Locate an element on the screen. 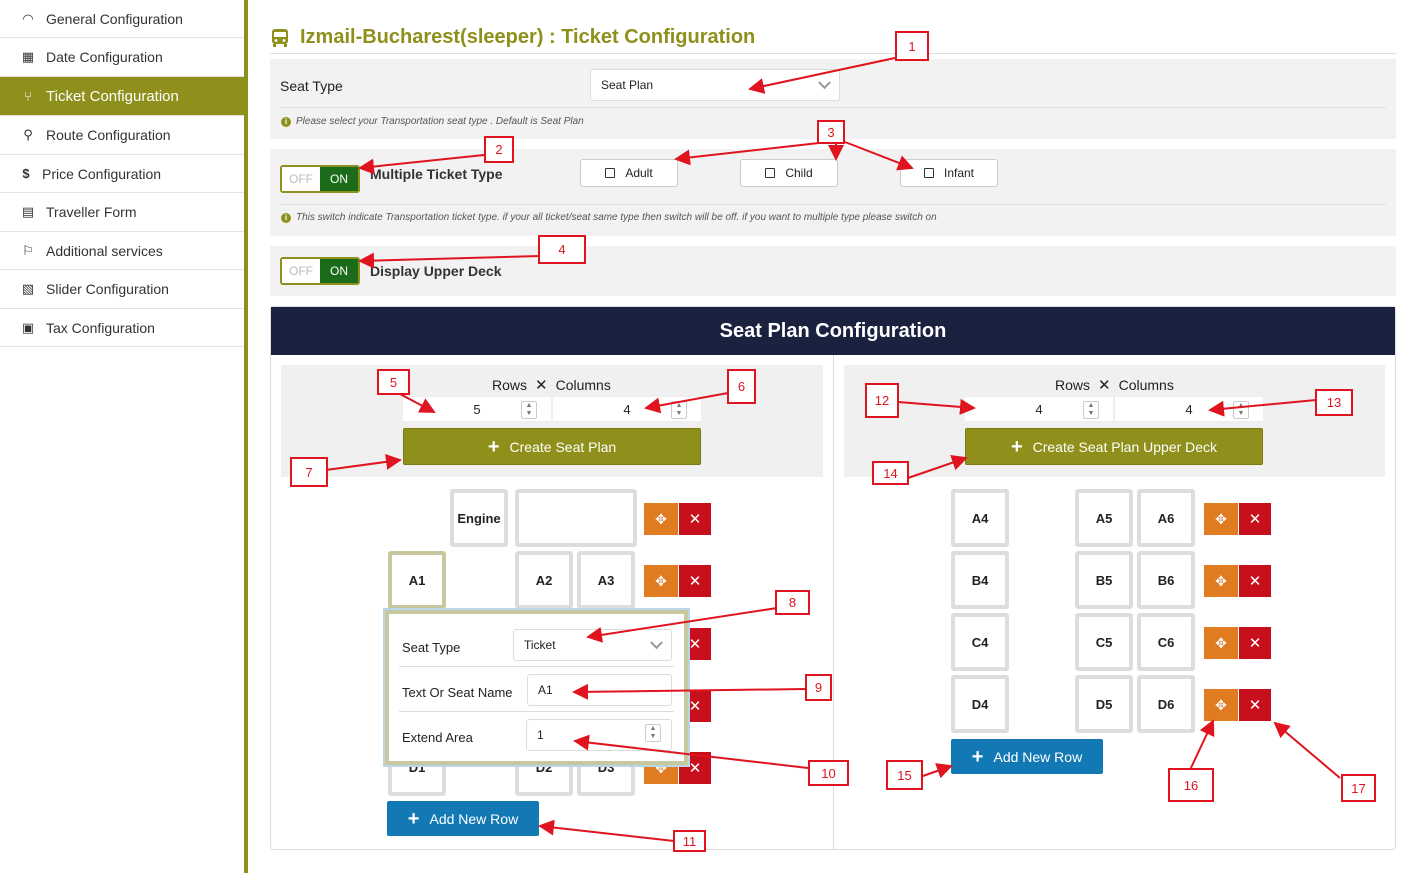 This screenshot has height=873, width=1419. seat-a4: A4 is located at coordinates (980, 518).